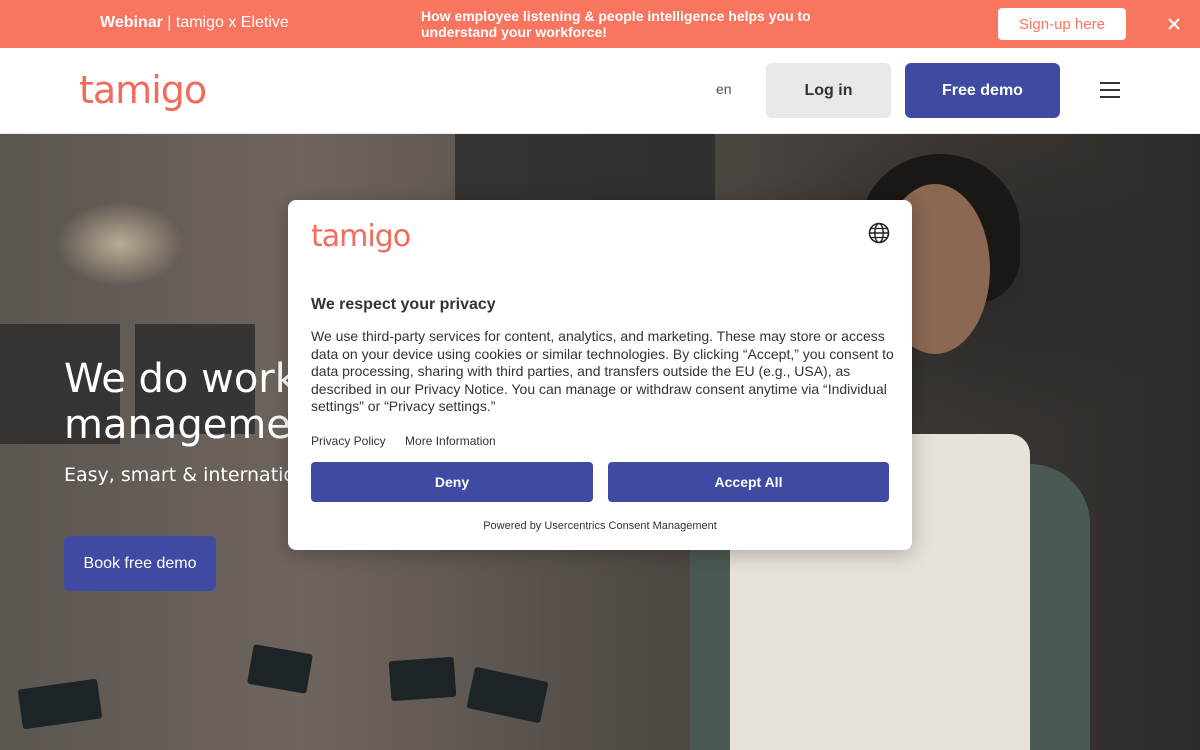 The image size is (1200, 750). Describe the element at coordinates (140, 563) in the screenshot. I see `book-demo-button: Book free demo` at that location.